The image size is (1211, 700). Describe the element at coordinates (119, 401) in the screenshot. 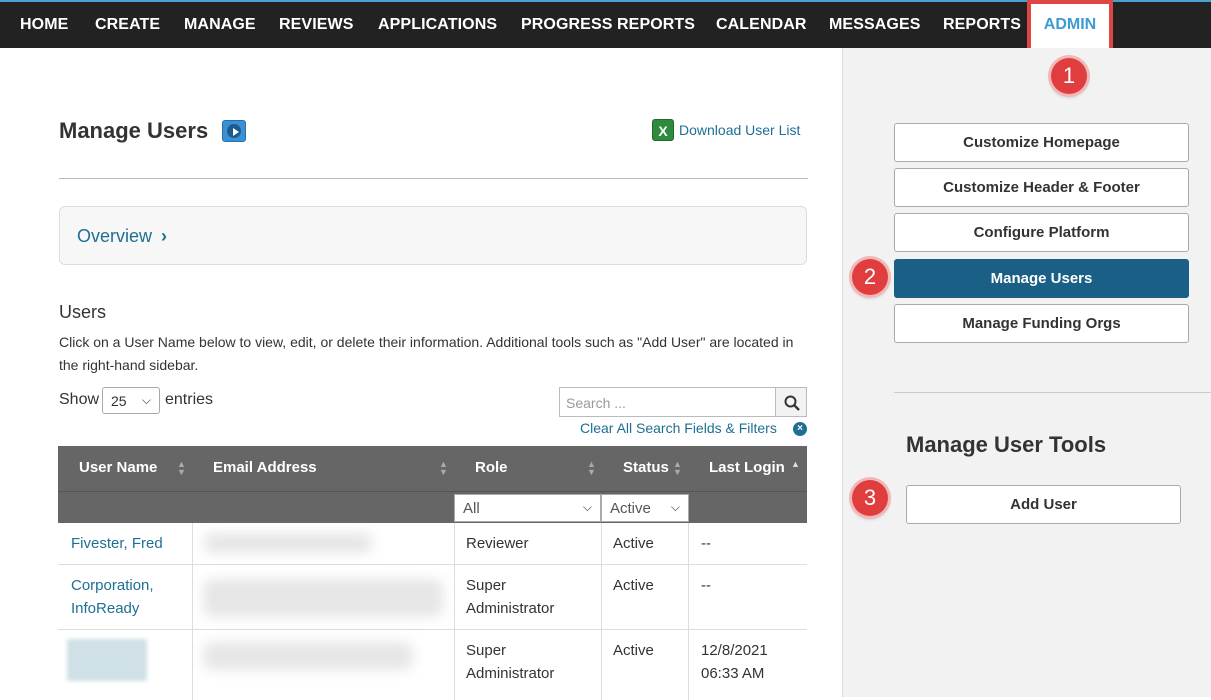

I see `entries-per-page-value: 25` at that location.